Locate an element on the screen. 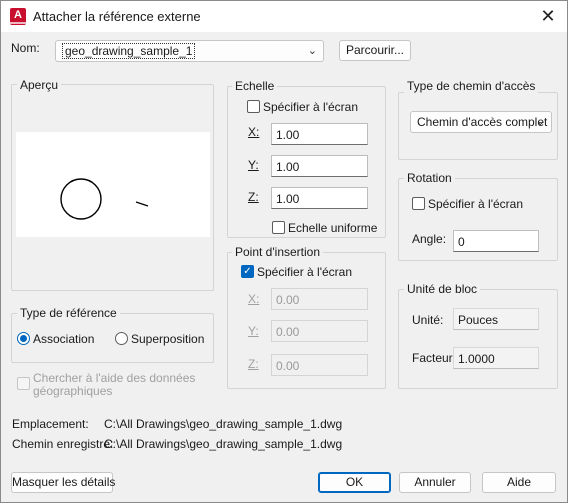 This screenshot has height=503, width=568. scale-x-input: 1.00 is located at coordinates (319, 134).